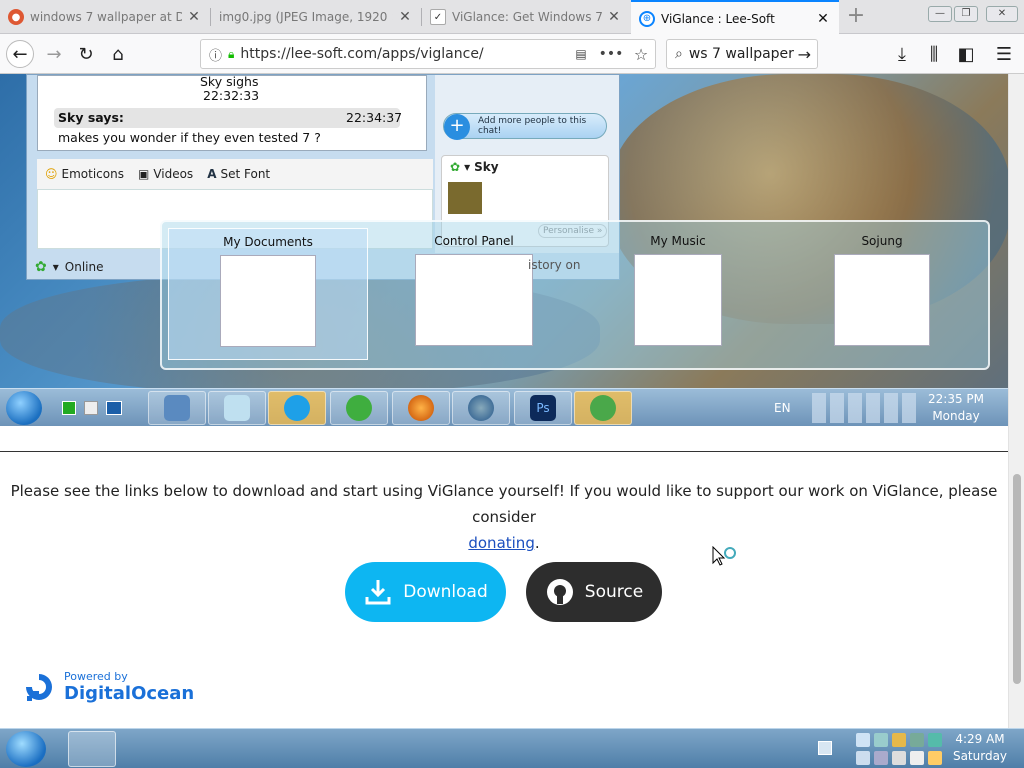  What do you see at coordinates (229, 81) in the screenshot?
I see `chat-line: Sky sighs` at bounding box center [229, 81].